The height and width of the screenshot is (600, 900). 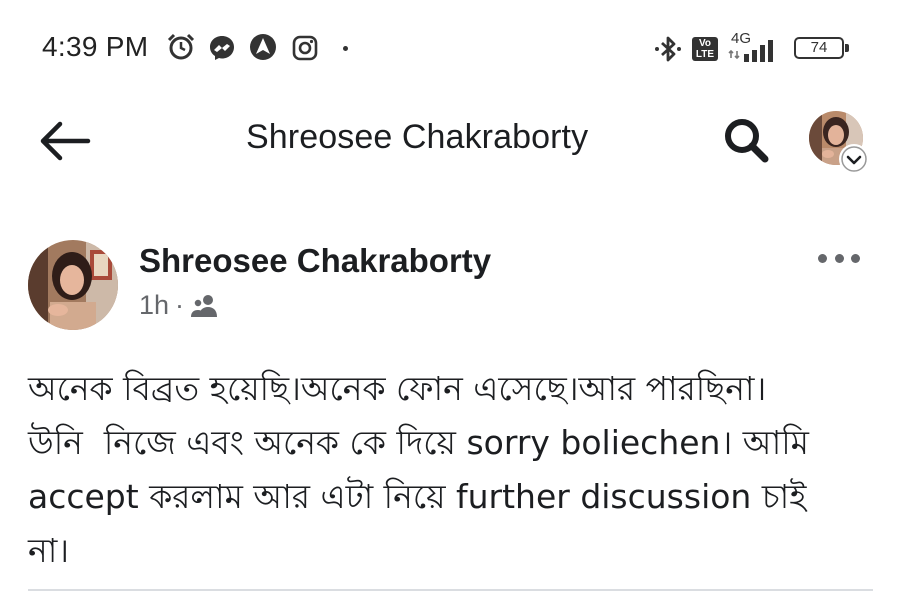 I want to click on battery-tip, so click(x=847, y=48).